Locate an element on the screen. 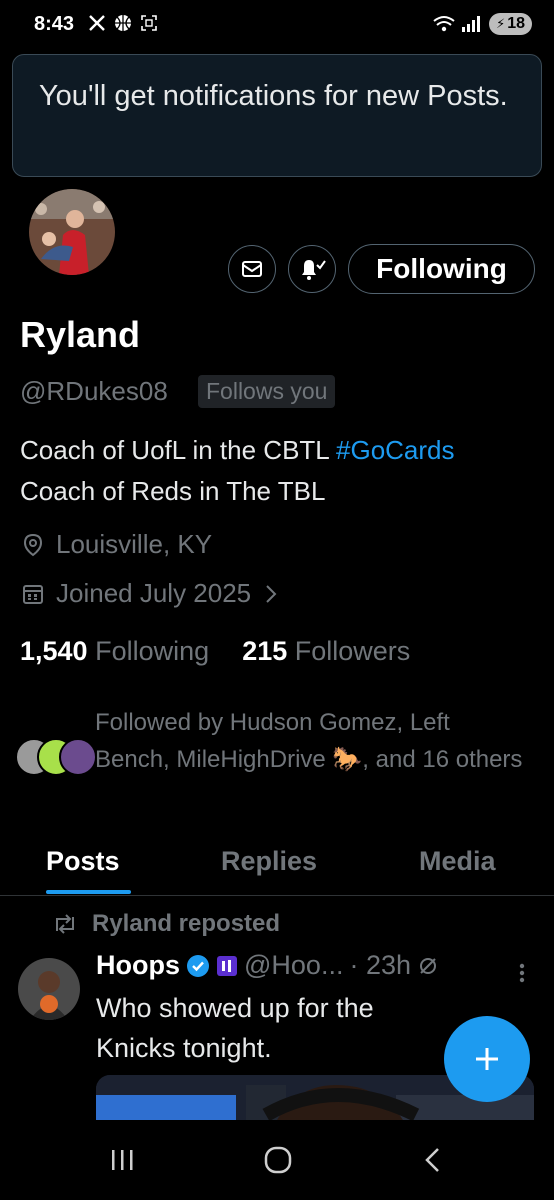 Image resolution: width=554 pixels, height=1200 pixels. message-button is located at coordinates (252, 269).